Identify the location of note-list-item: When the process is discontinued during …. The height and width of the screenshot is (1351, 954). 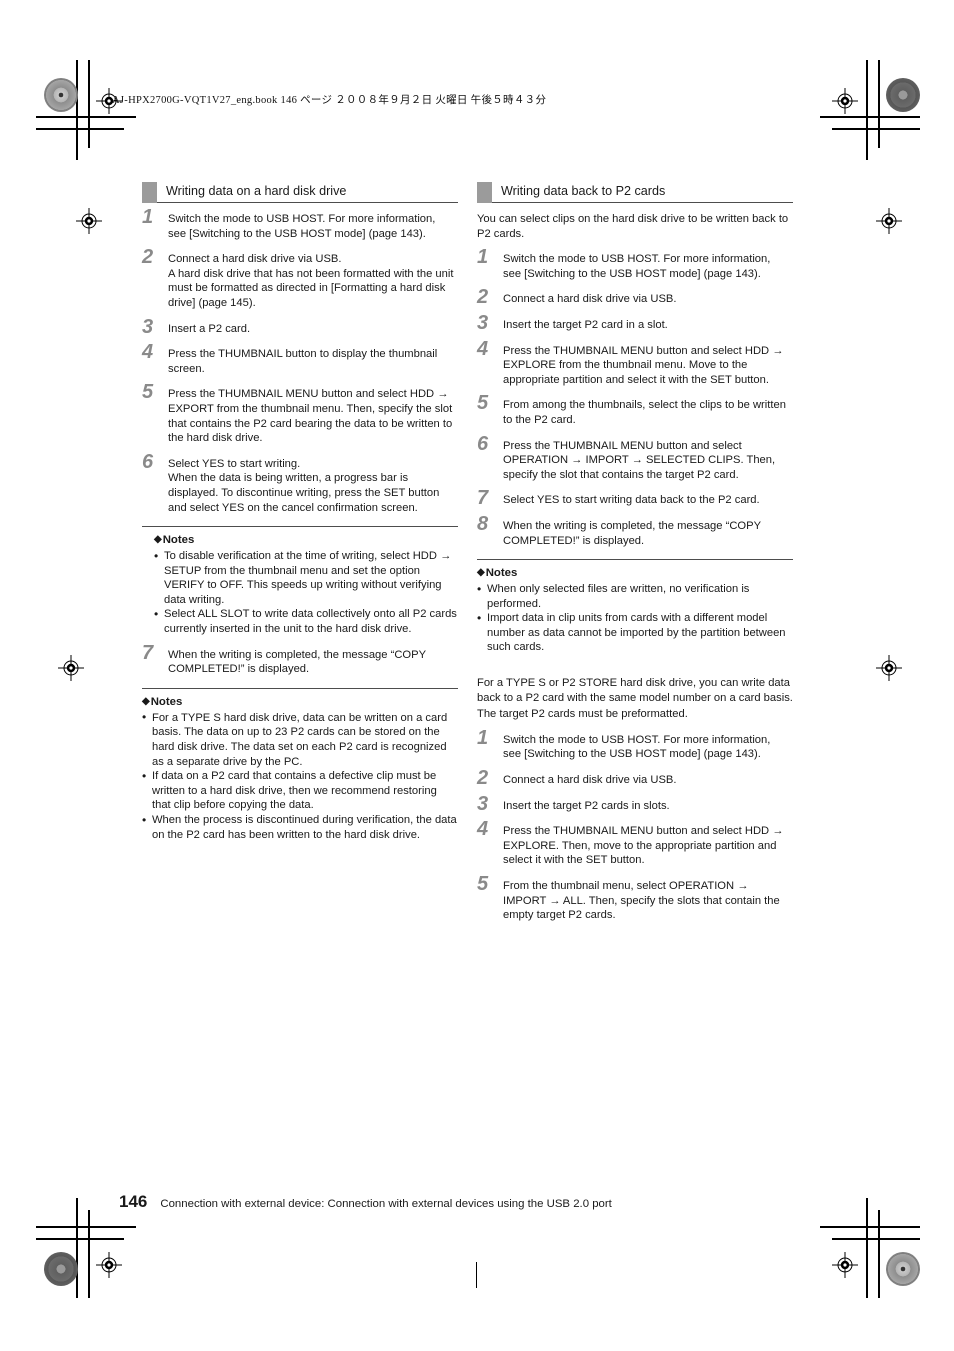
(300, 827).